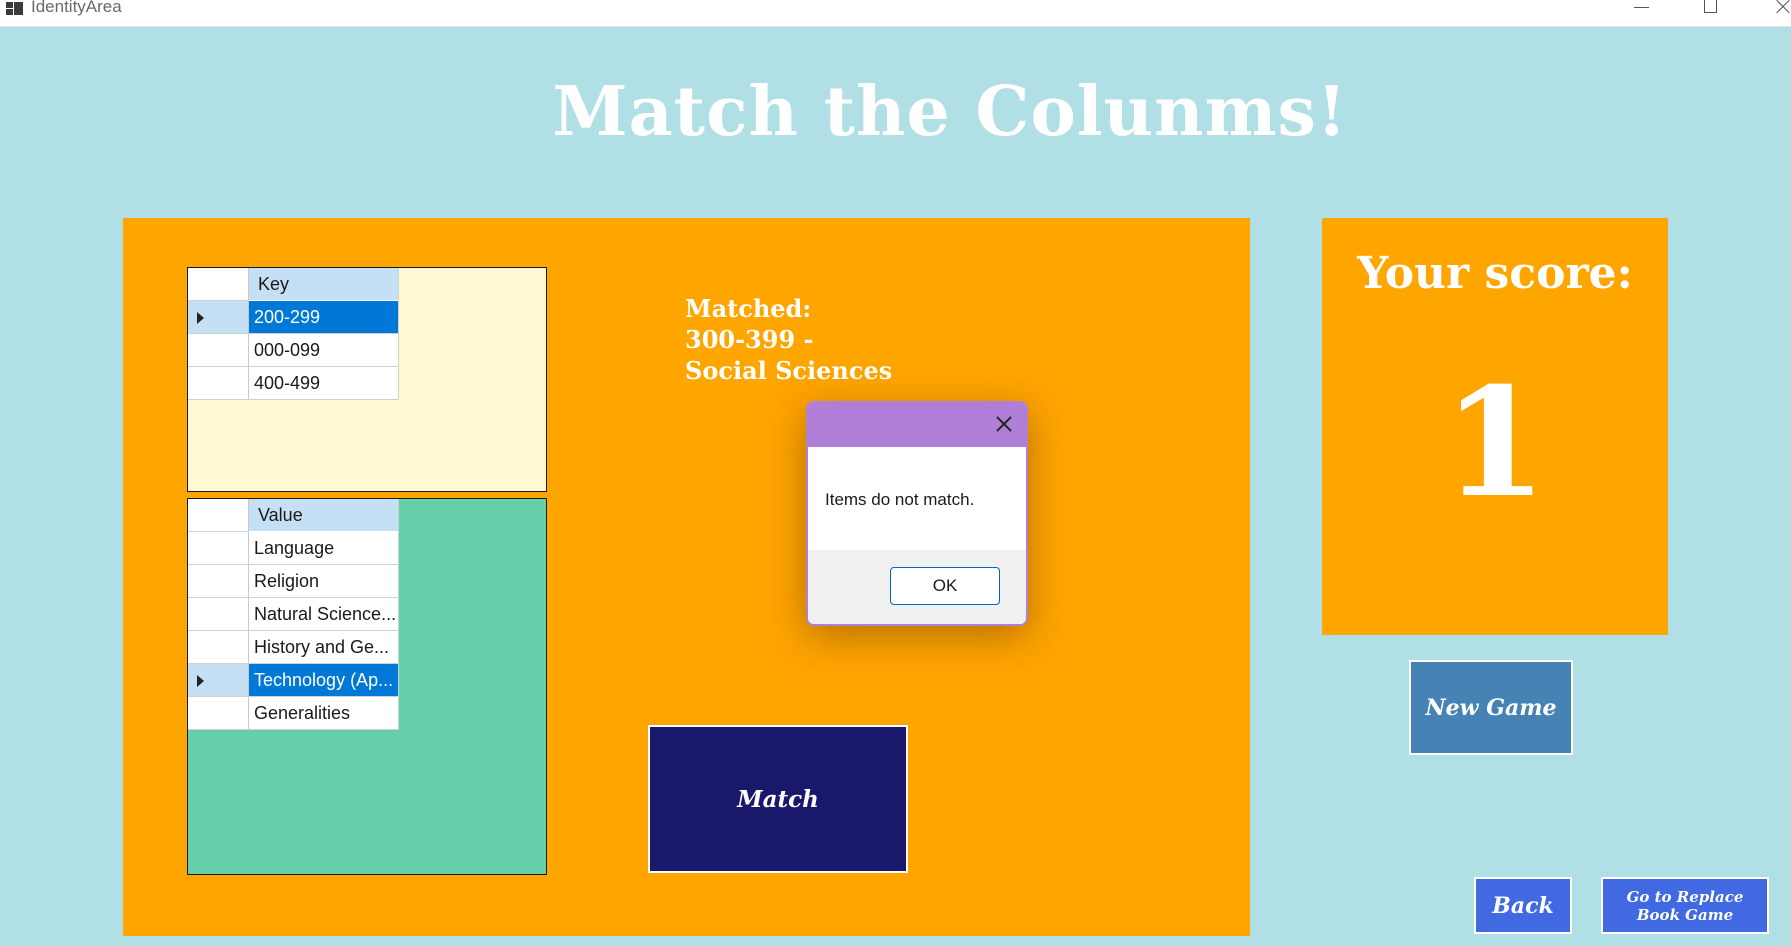  I want to click on matched-heading: Matched:, so click(748, 308).